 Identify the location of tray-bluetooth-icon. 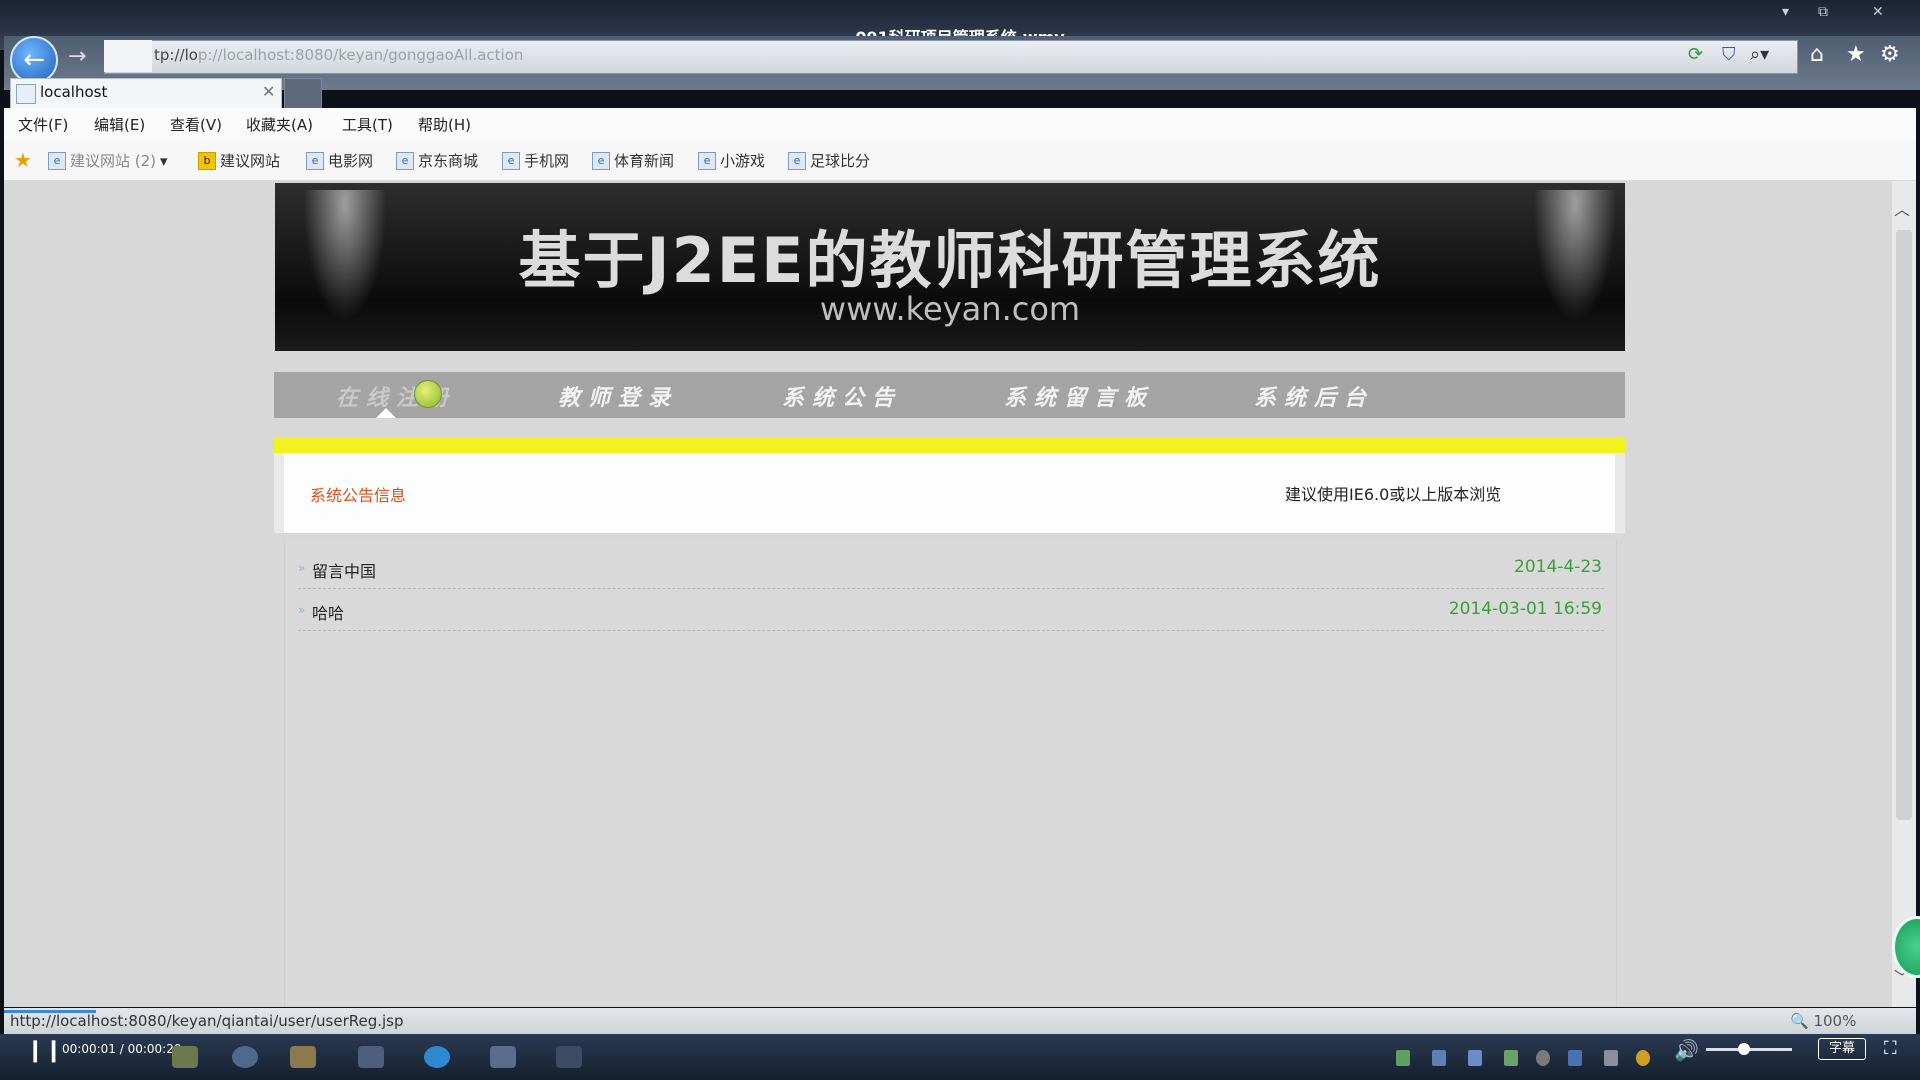
(1611, 1058).